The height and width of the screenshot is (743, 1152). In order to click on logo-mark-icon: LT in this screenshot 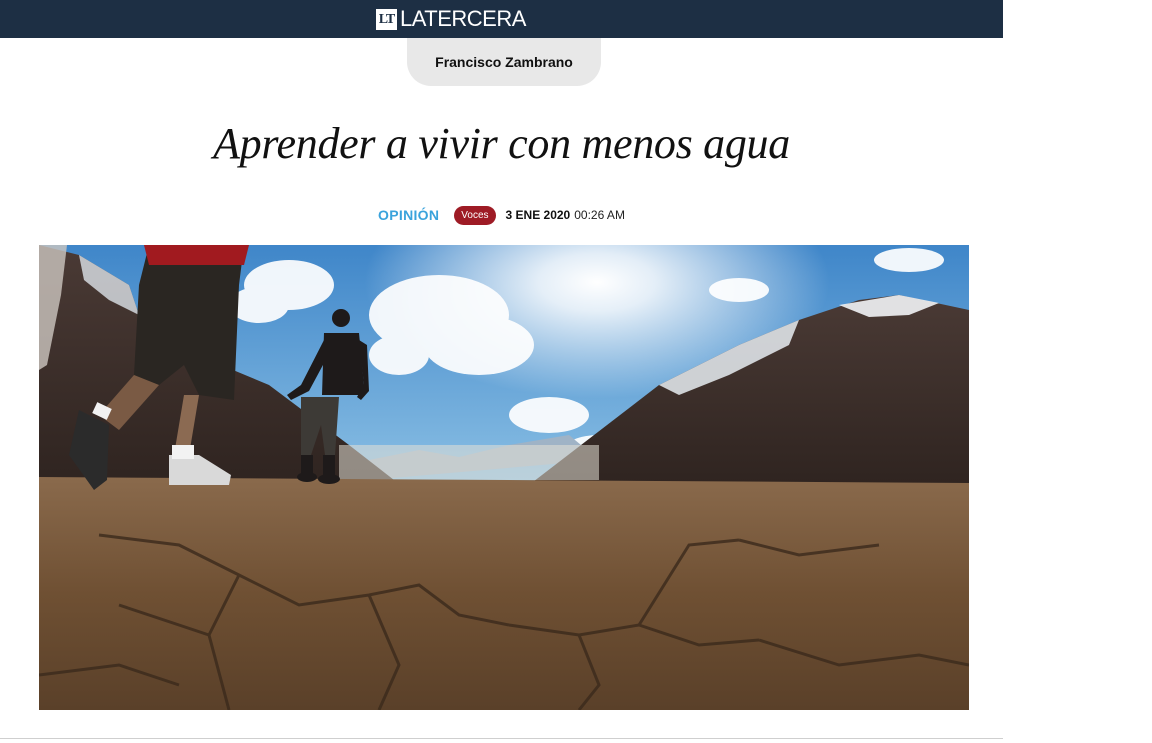, I will do `click(386, 19)`.